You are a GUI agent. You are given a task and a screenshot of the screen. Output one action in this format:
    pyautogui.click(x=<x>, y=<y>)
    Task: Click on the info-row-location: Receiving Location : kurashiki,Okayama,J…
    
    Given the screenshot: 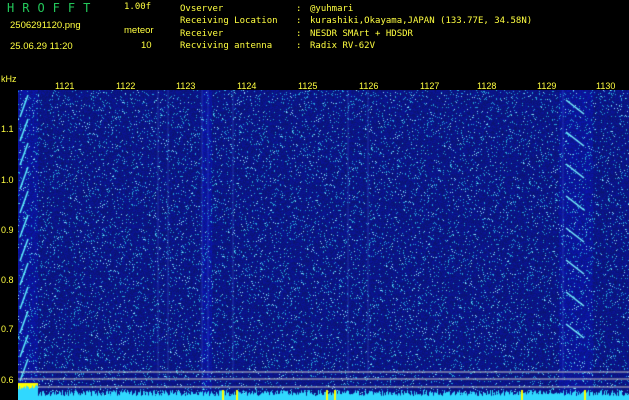 What is the action you would take?
    pyautogui.click(x=356, y=21)
    